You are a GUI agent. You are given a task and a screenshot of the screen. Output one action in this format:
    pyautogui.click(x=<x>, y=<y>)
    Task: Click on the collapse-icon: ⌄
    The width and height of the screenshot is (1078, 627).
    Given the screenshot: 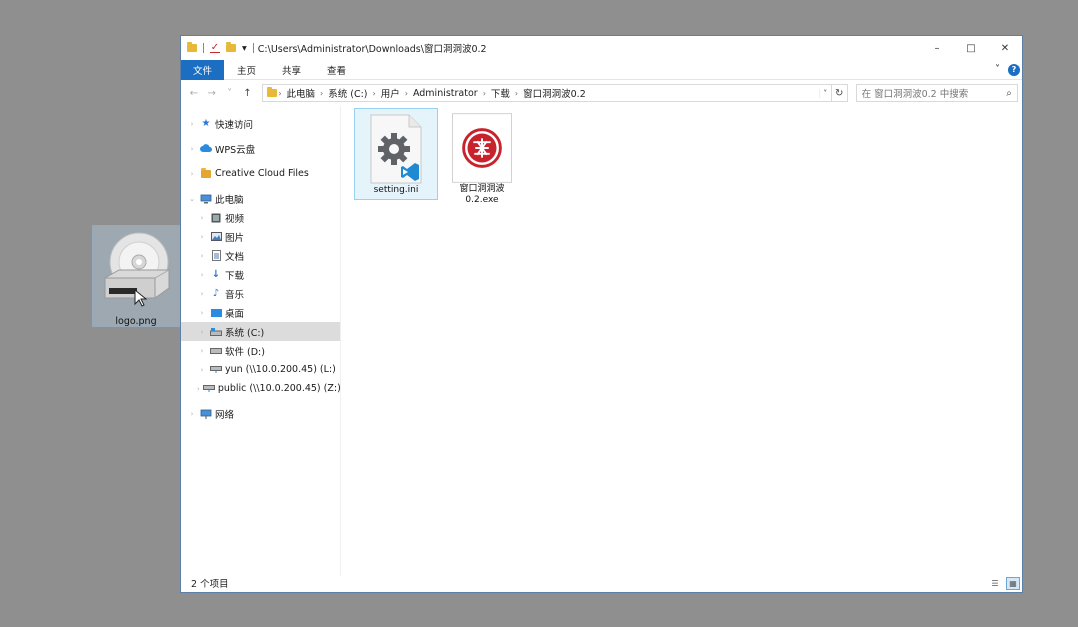 What is the action you would take?
    pyautogui.click(x=192, y=199)
    